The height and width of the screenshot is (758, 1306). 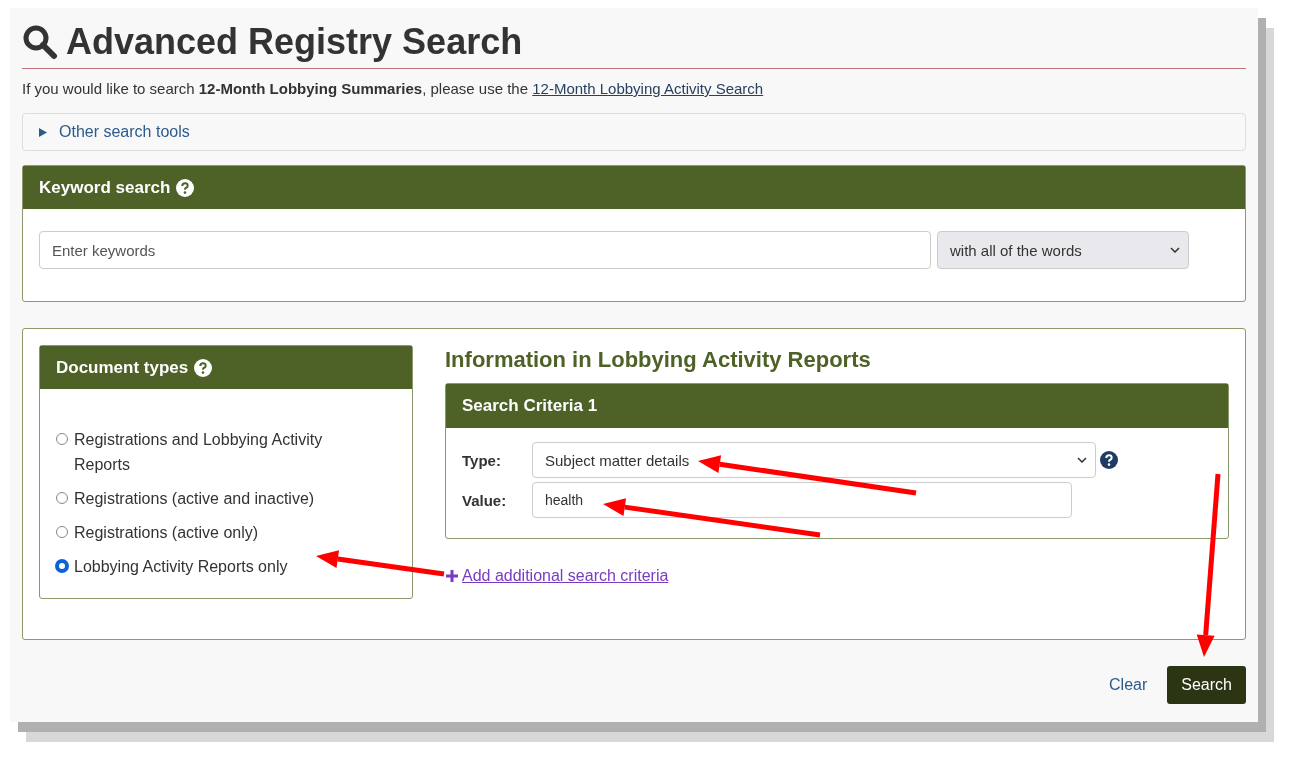 What do you see at coordinates (122, 367) in the screenshot?
I see `panel-title: Document types` at bounding box center [122, 367].